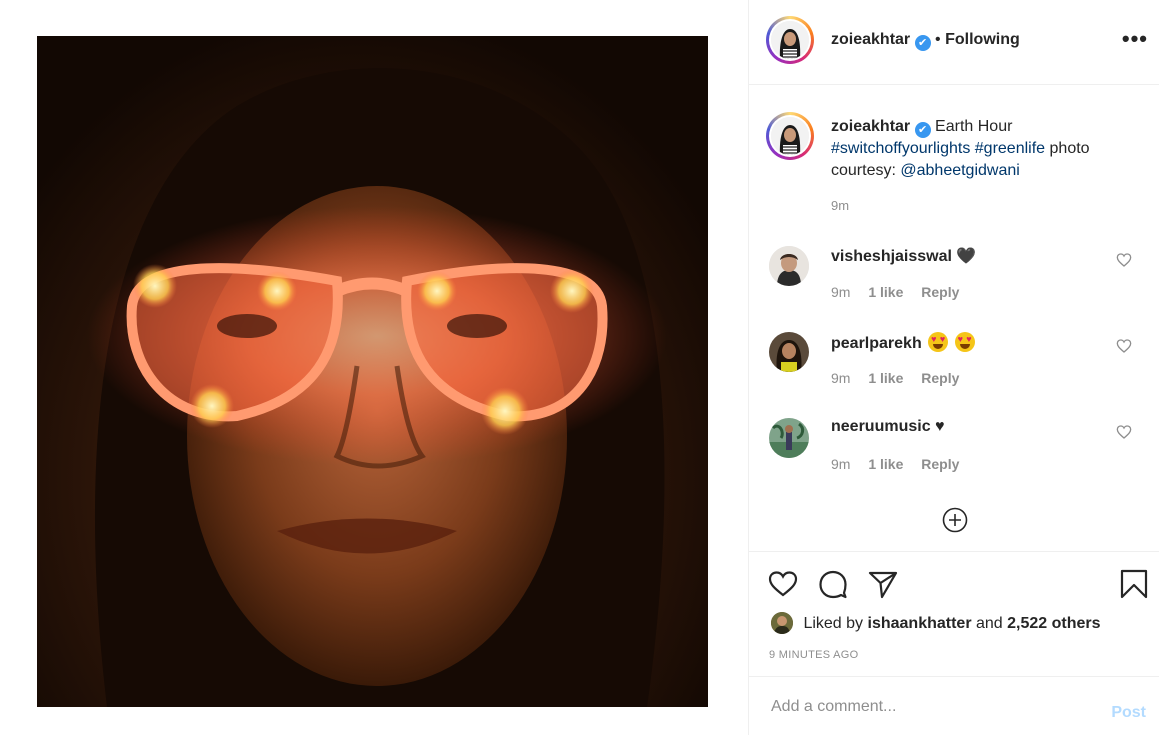 The image size is (1159, 736). I want to click on header-line: zoieakhtar ✔ • Following, so click(925, 41).